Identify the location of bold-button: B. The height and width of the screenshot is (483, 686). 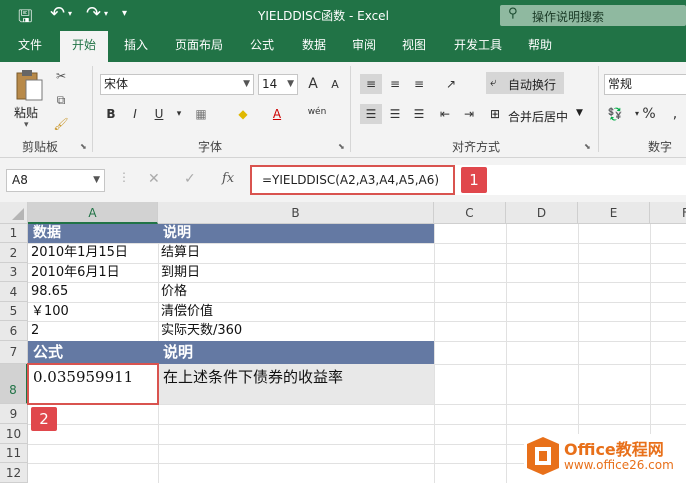
(111, 114).